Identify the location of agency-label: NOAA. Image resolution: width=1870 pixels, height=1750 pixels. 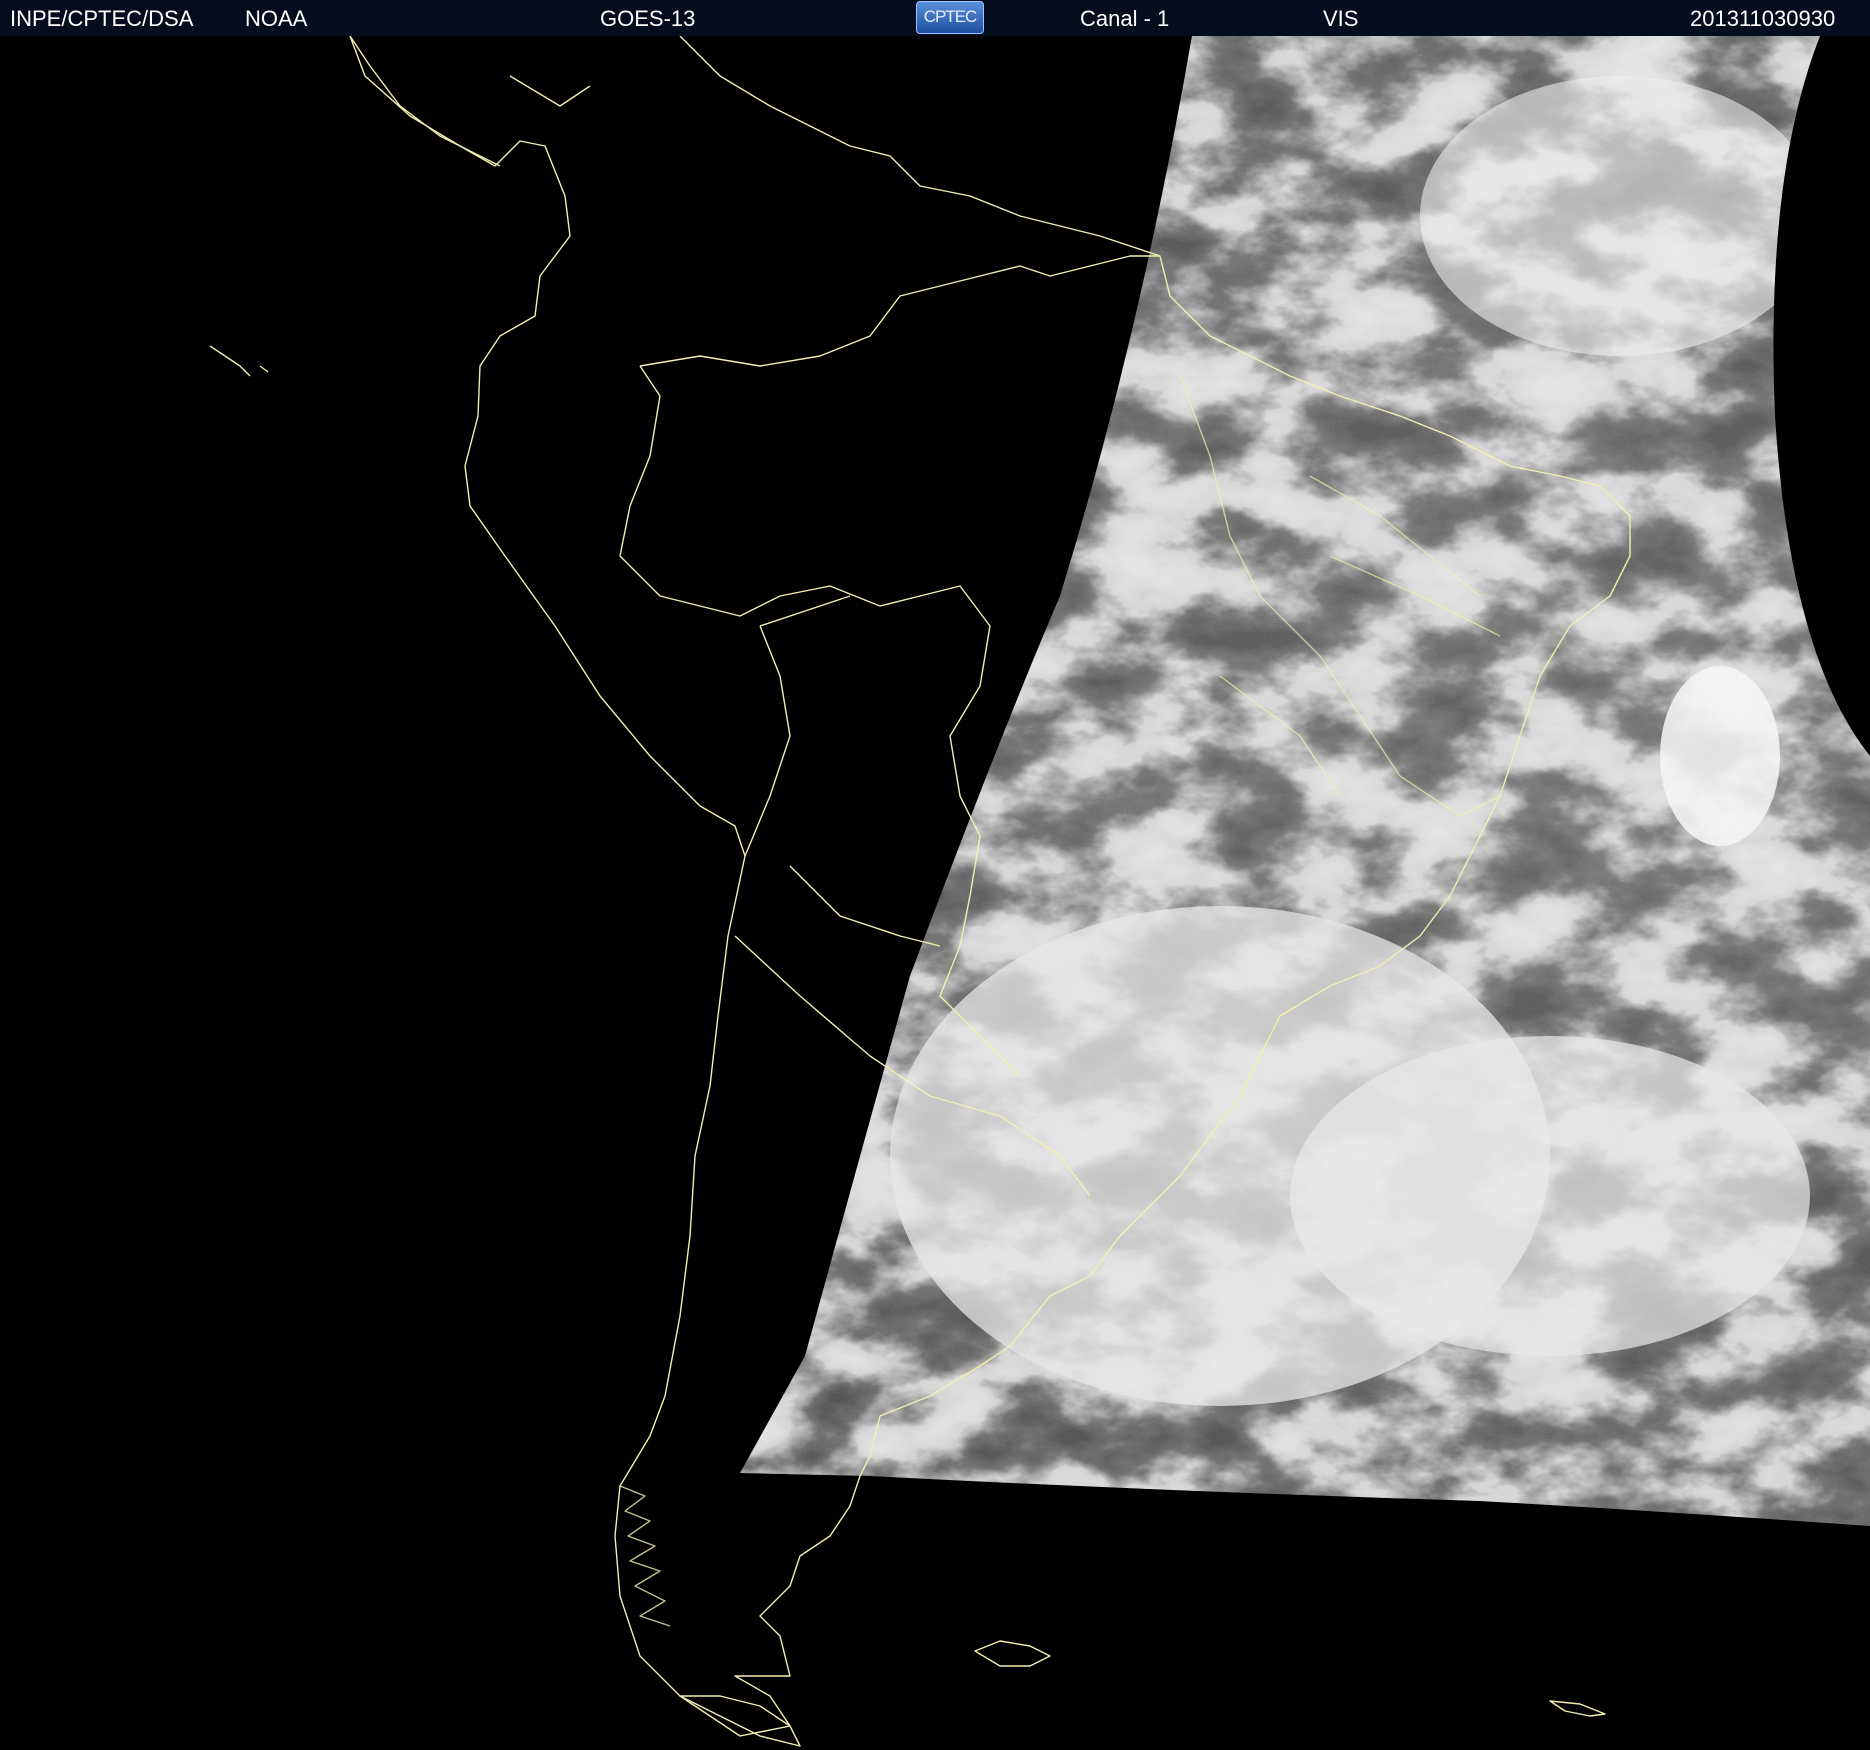
(276, 18).